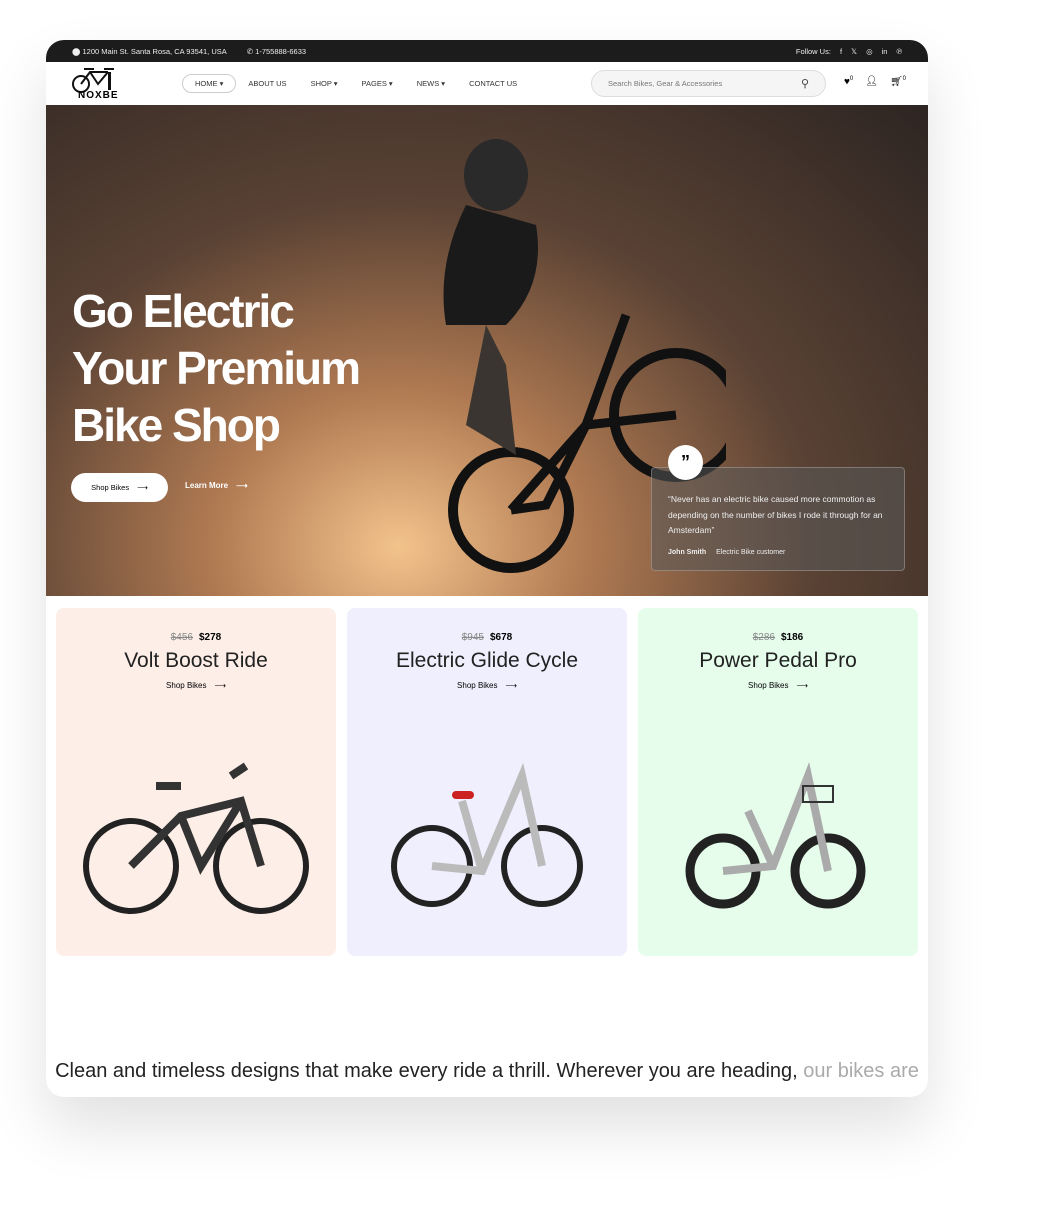 This screenshot has width=1048, height=1224. What do you see at coordinates (848, 81) in the screenshot?
I see `wishlist-icon: ♥0` at bounding box center [848, 81].